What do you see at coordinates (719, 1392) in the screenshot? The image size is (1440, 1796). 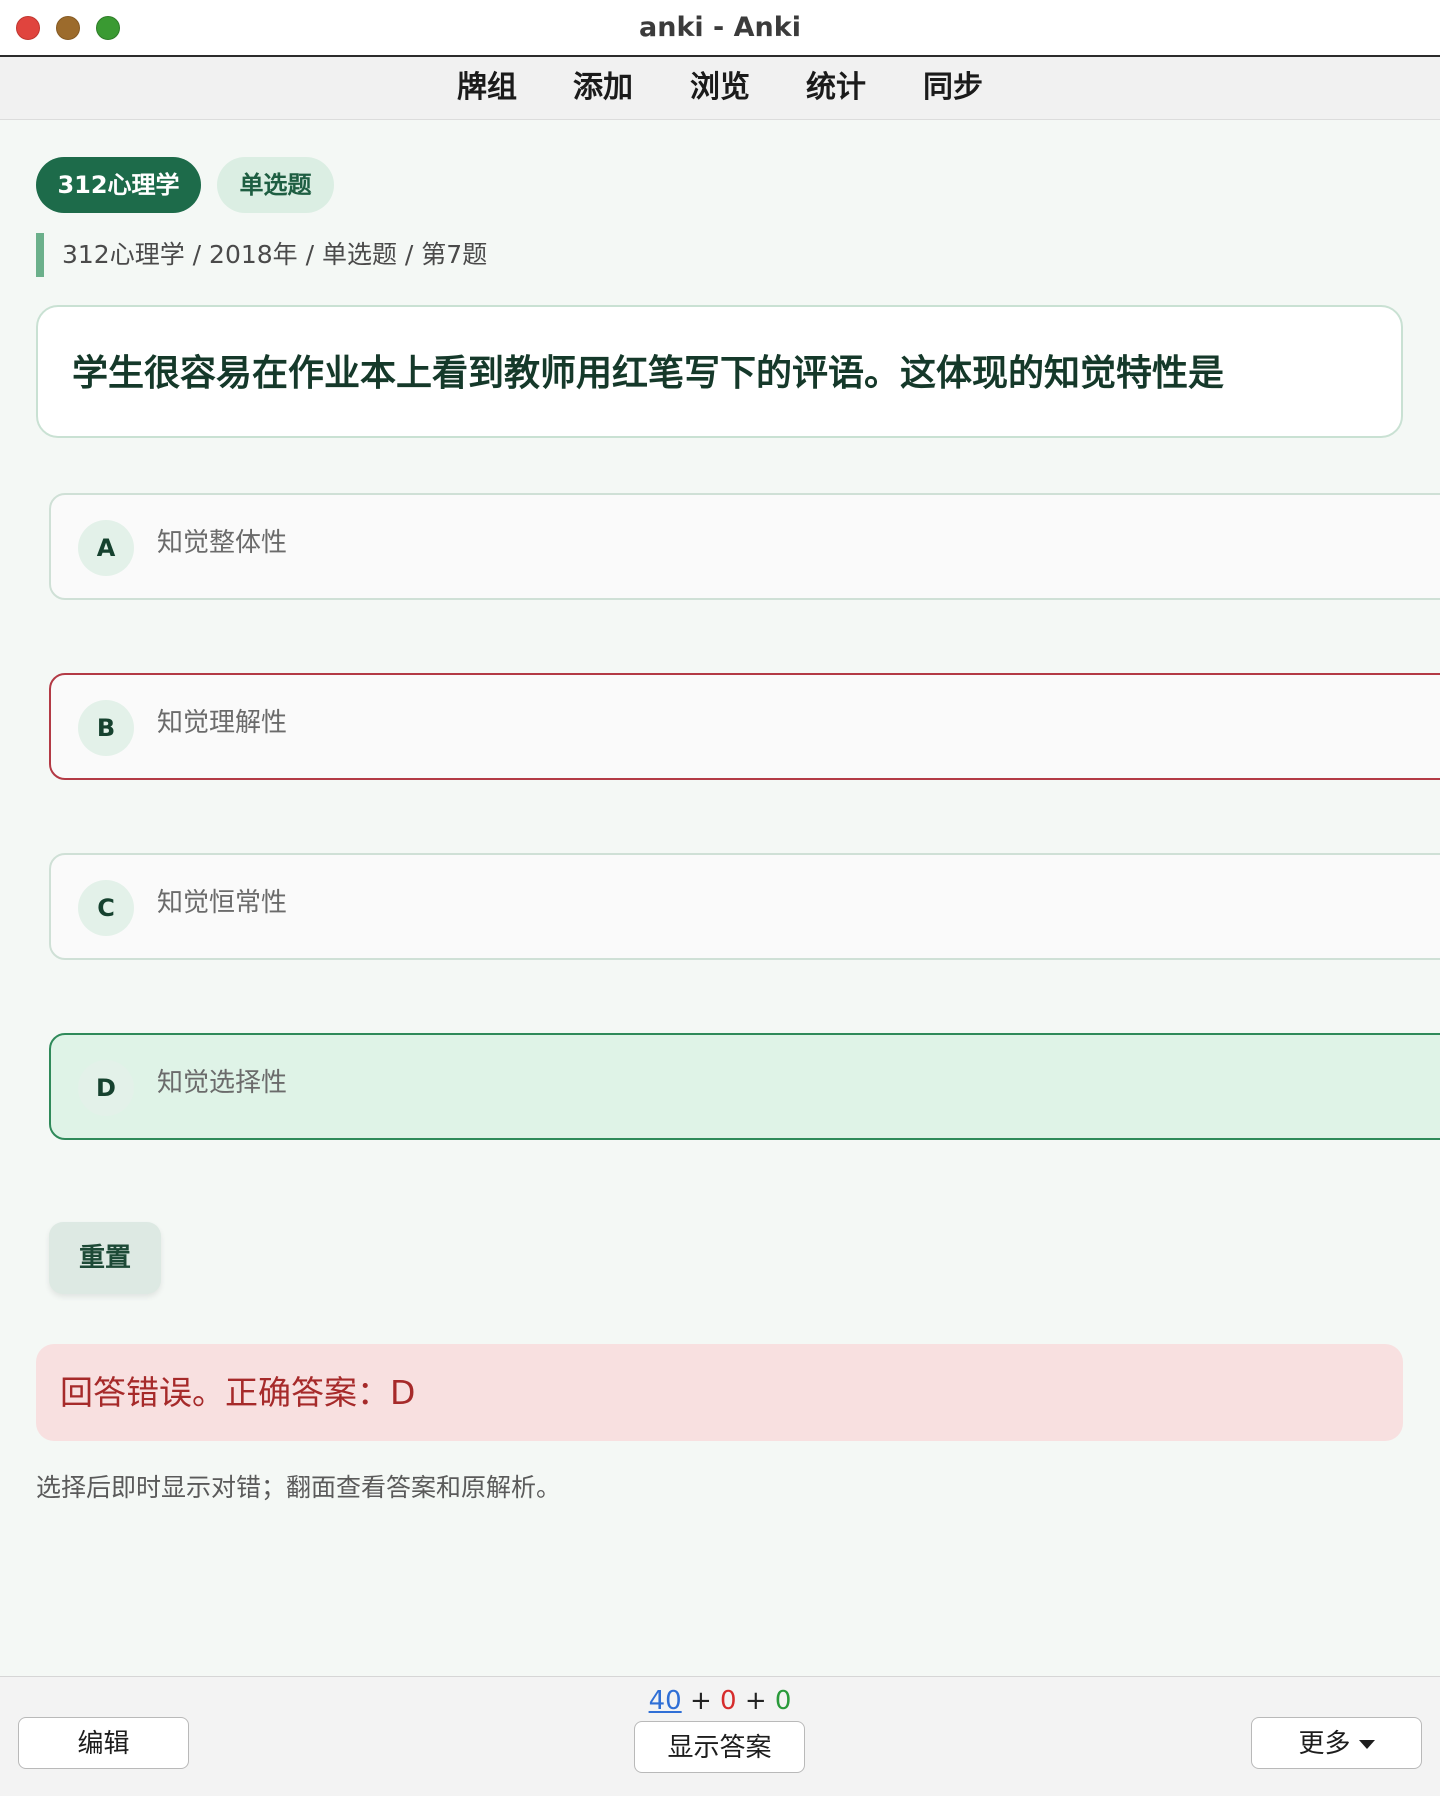 I see `feedback-banner: 回答错误。正确答案：D` at bounding box center [719, 1392].